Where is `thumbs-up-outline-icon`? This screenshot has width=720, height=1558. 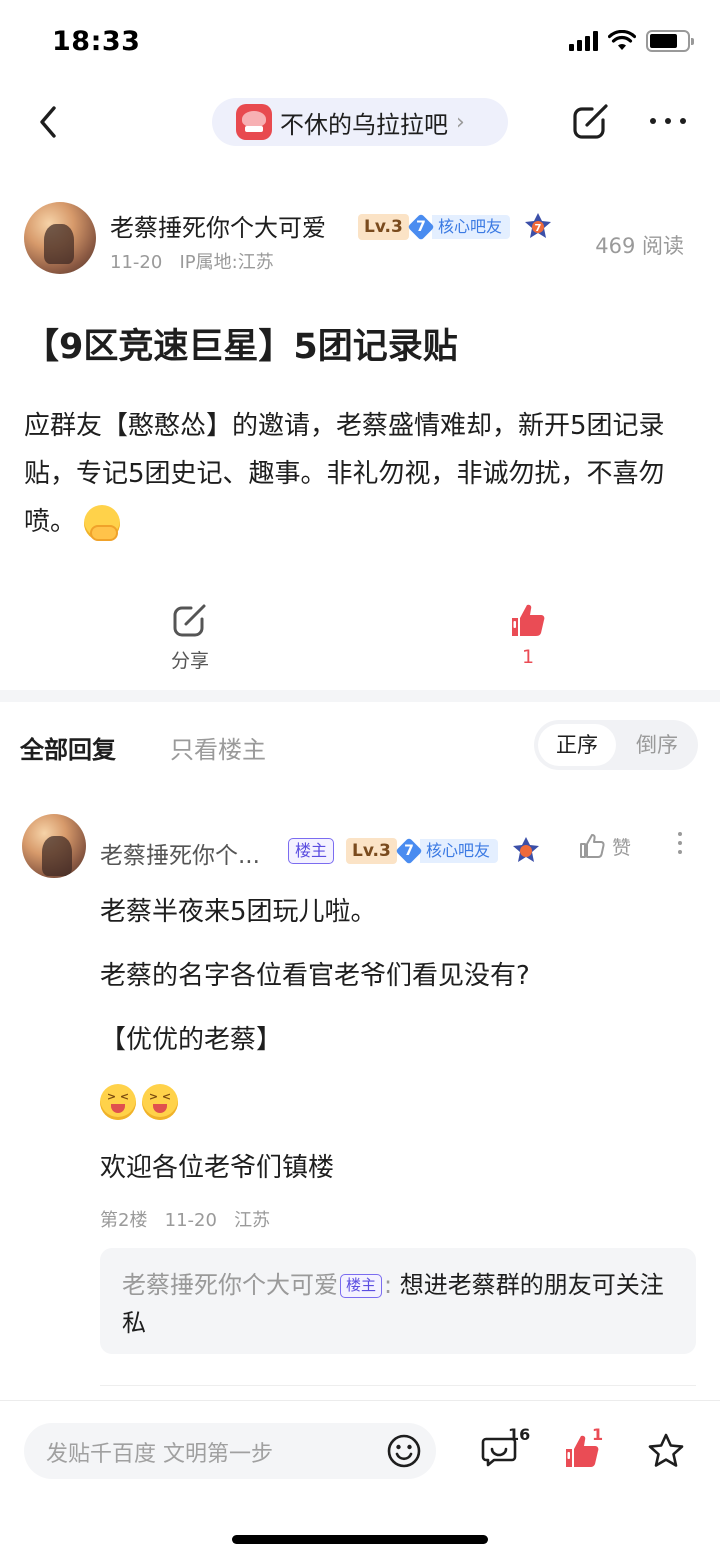
thumbs-up-outline-icon is located at coordinates (592, 846).